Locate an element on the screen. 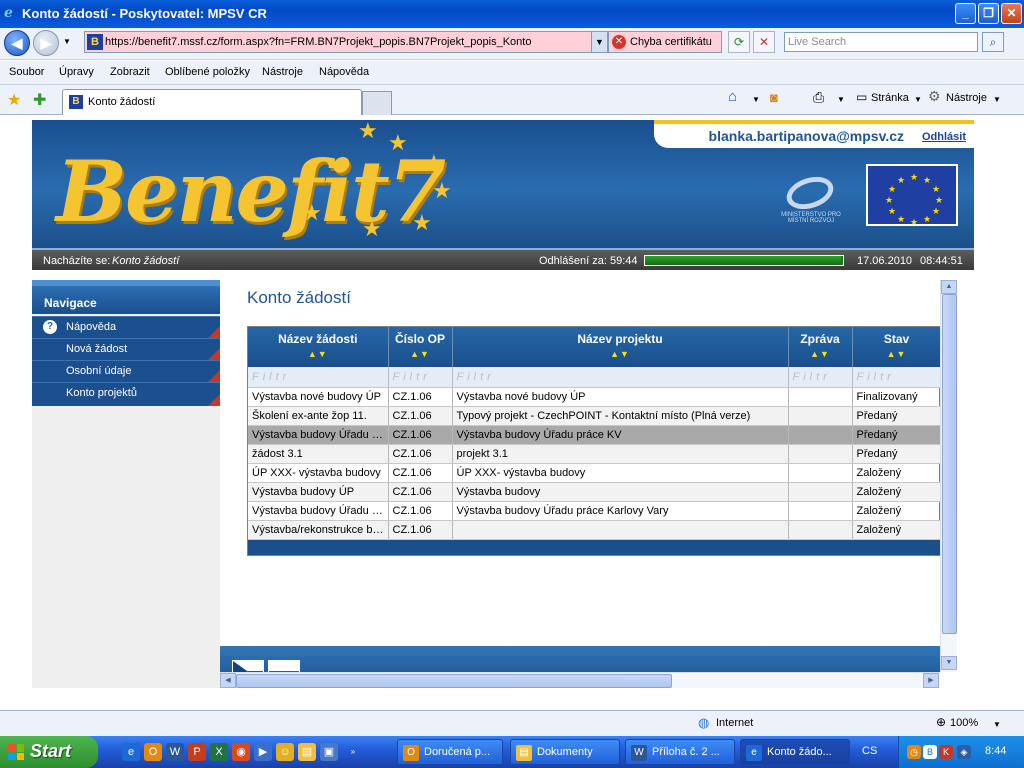 This screenshot has width=1024, height=768. back-button: ◀ is located at coordinates (17, 43).